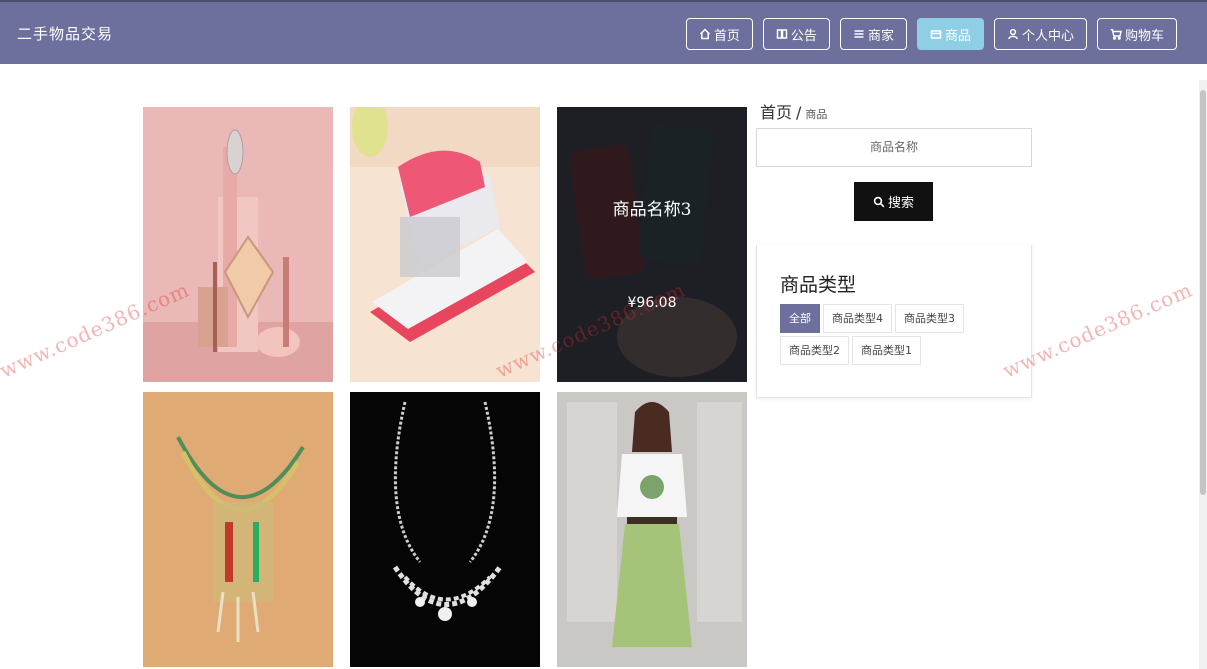 The width and height of the screenshot is (1207, 669). I want to click on category-title: 商品类型, so click(818, 285).